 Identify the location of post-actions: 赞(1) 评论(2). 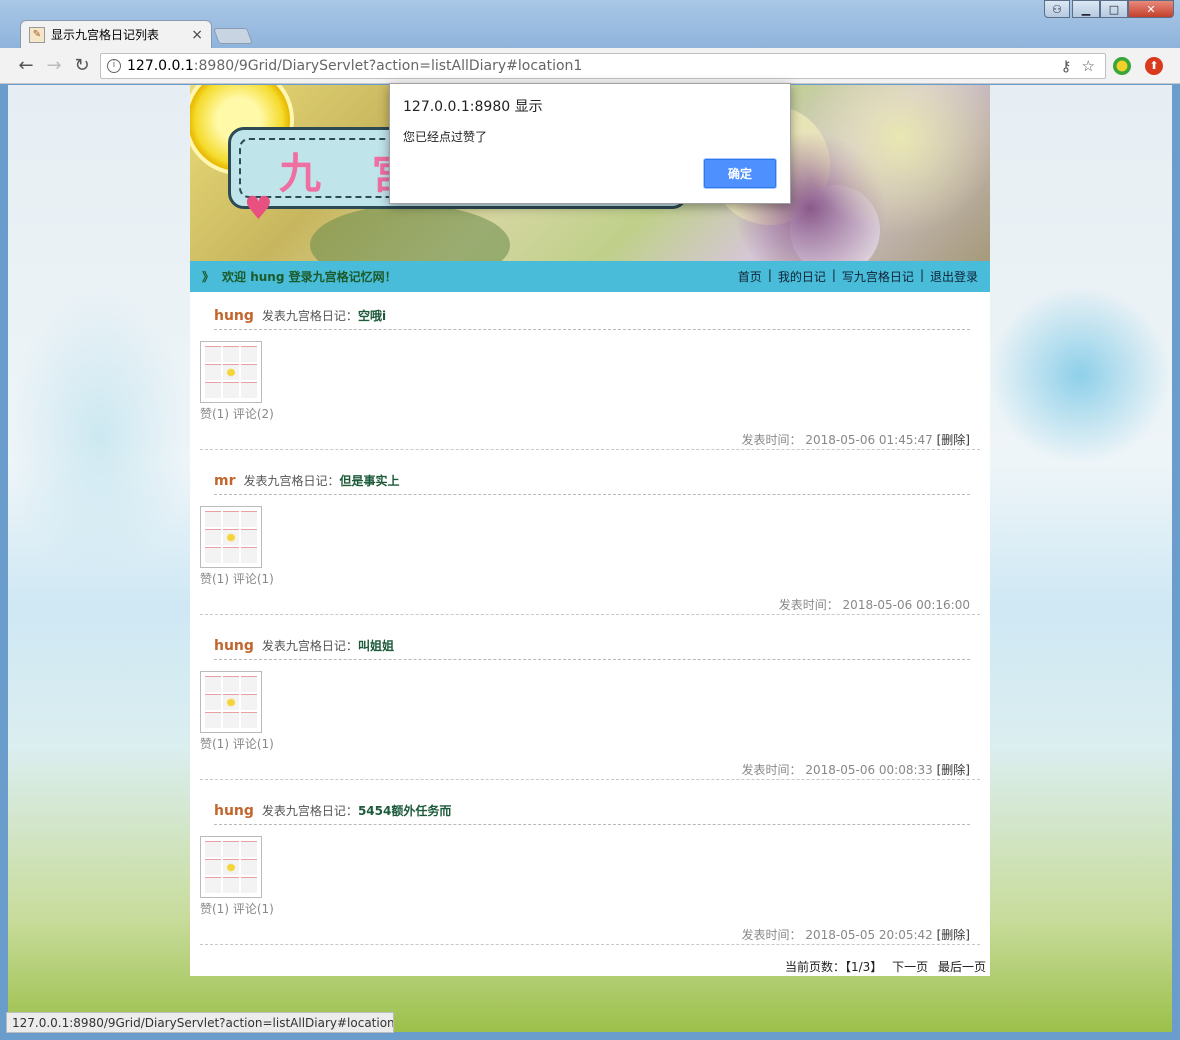
(237, 413).